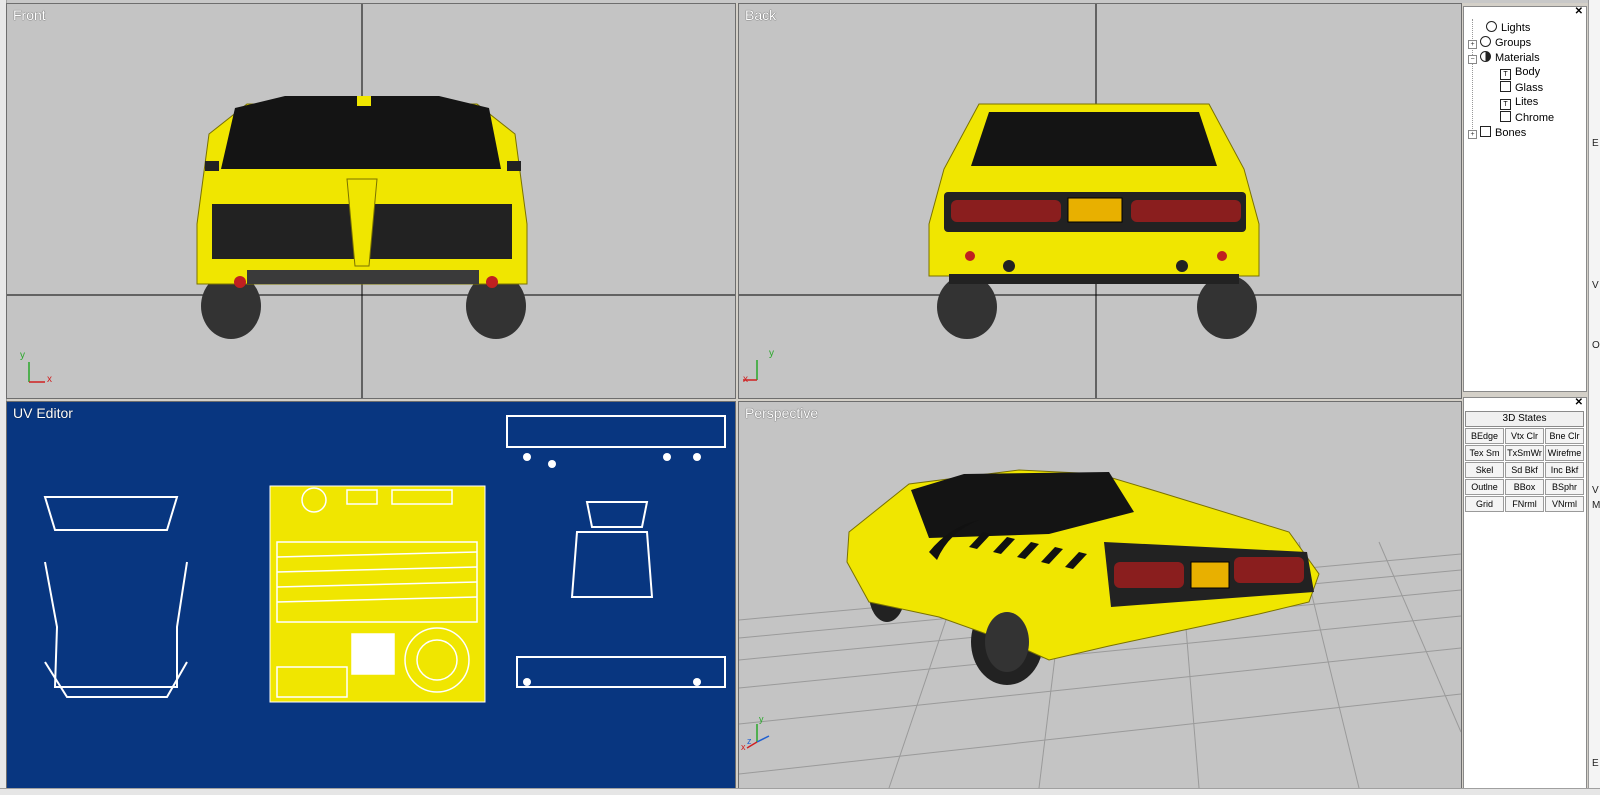  I want to click on state-button-grid: Grid, so click(1484, 504).